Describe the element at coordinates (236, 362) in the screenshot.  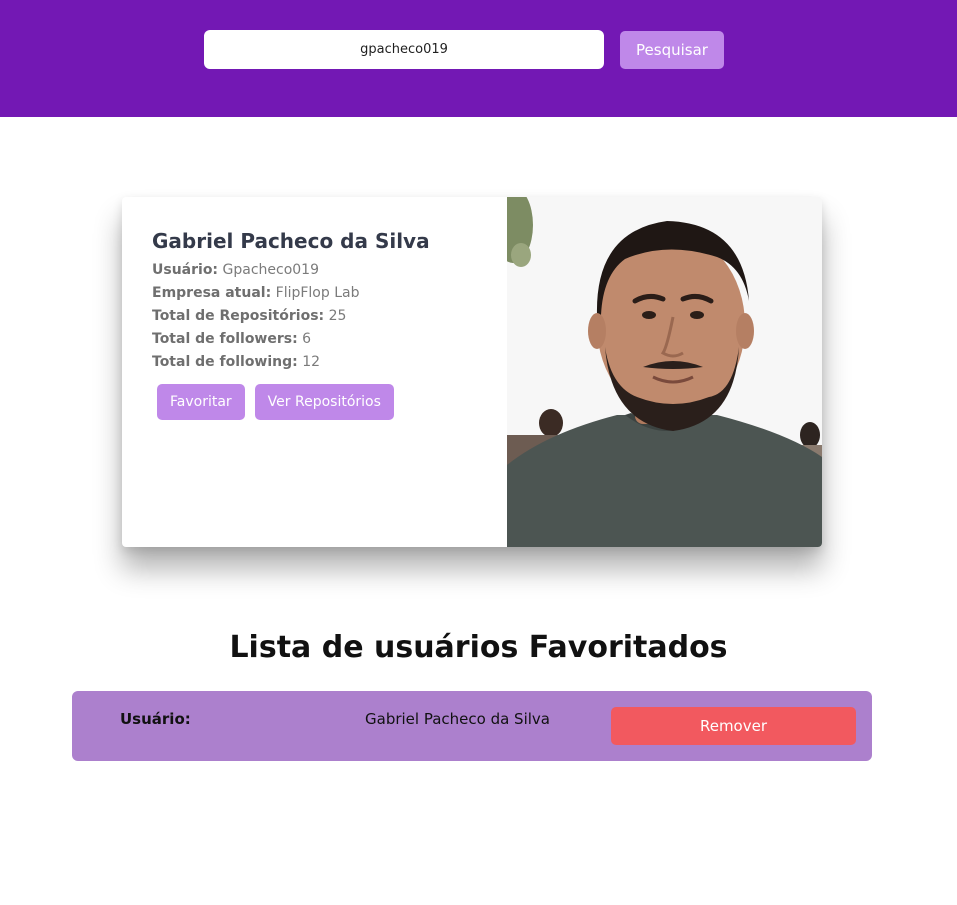
I see `profile-following: Total de following: 12` at that location.